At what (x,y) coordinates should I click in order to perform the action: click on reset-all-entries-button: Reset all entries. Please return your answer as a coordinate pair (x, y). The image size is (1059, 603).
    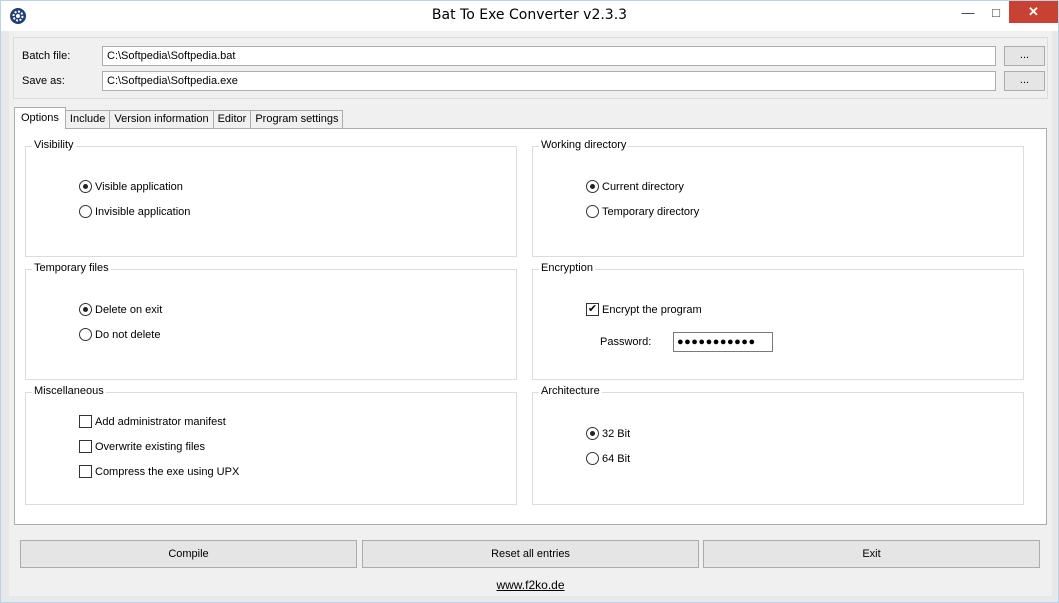
    Looking at the image, I should click on (530, 554).